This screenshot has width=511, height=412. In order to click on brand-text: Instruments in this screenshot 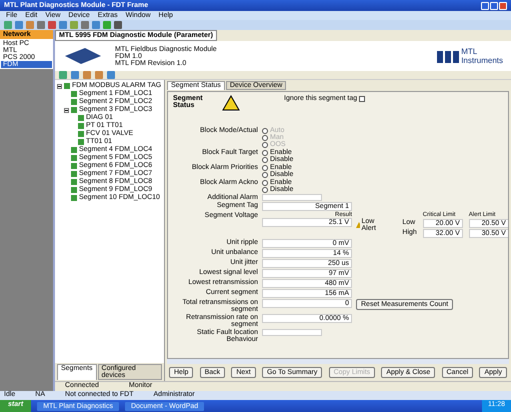, I will do `click(482, 60)`.